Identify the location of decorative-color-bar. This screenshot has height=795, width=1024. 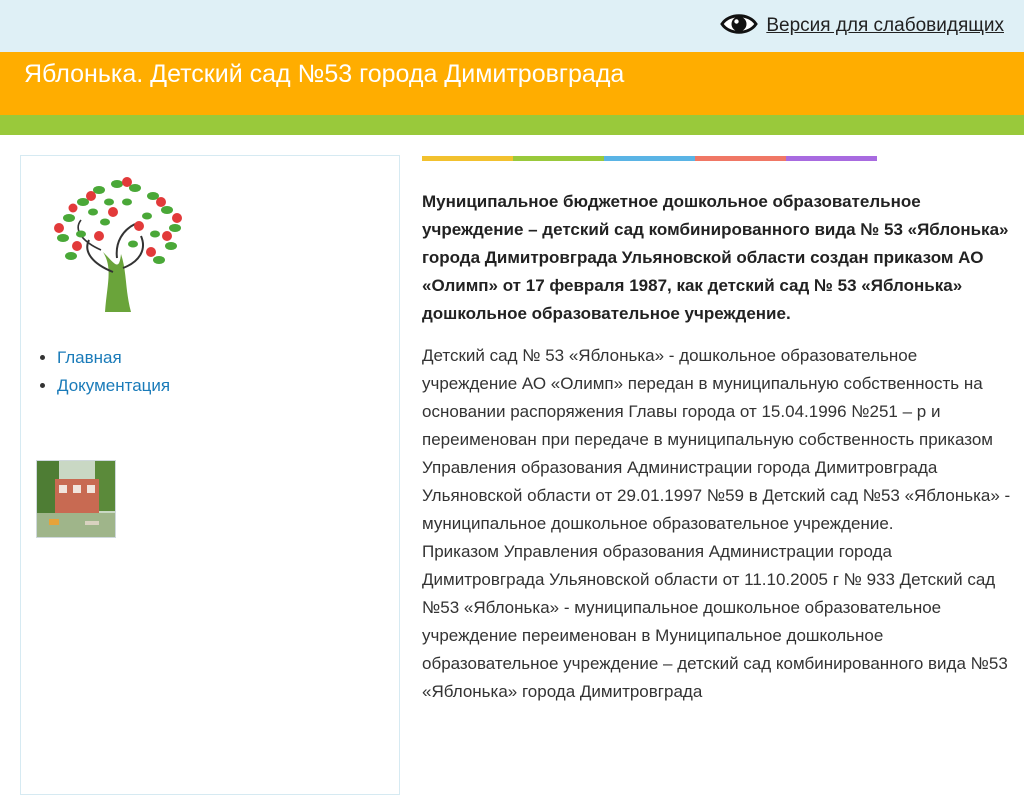
(649, 158).